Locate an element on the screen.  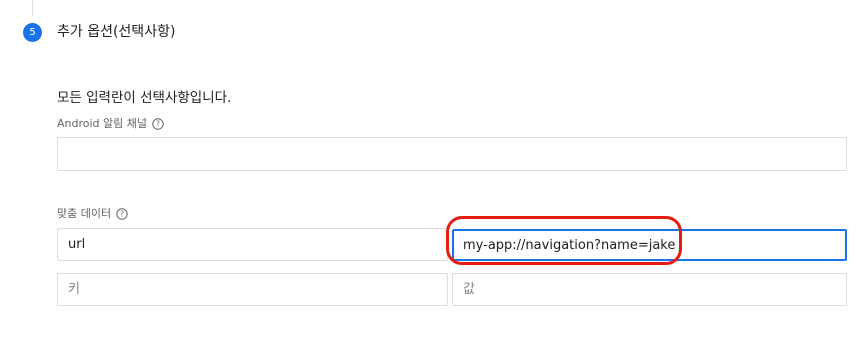
custom-data-key-input is located at coordinates (252, 244).